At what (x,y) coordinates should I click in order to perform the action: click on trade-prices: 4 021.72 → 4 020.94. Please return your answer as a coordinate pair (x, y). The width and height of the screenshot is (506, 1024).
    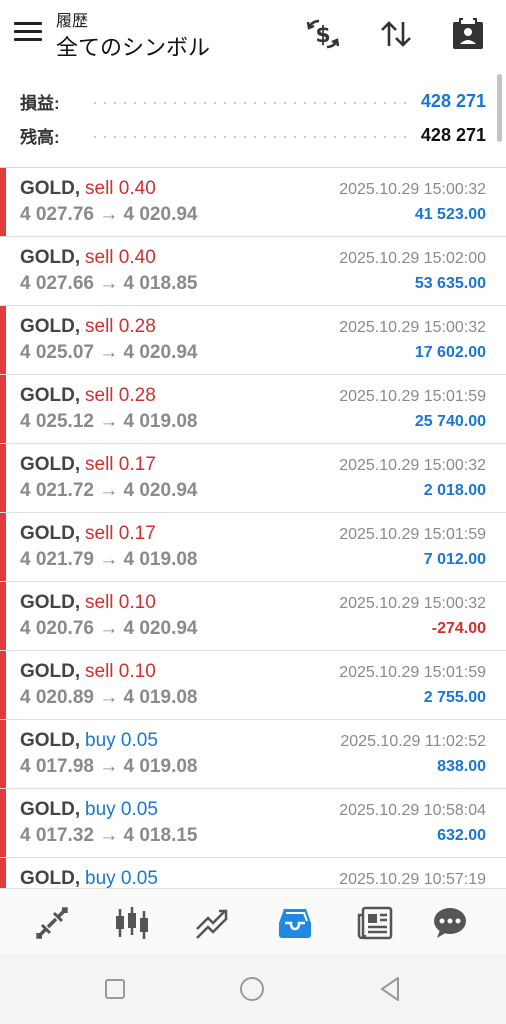
    Looking at the image, I should click on (109, 490).